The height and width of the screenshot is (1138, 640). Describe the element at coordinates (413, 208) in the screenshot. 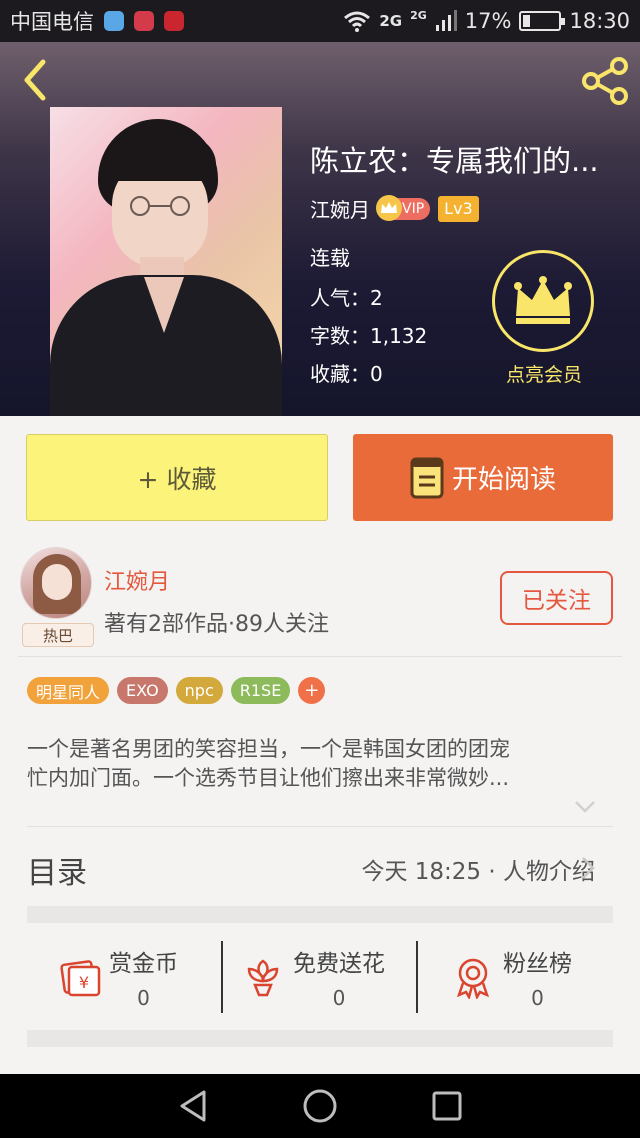

I see `vip-label: VIP` at that location.